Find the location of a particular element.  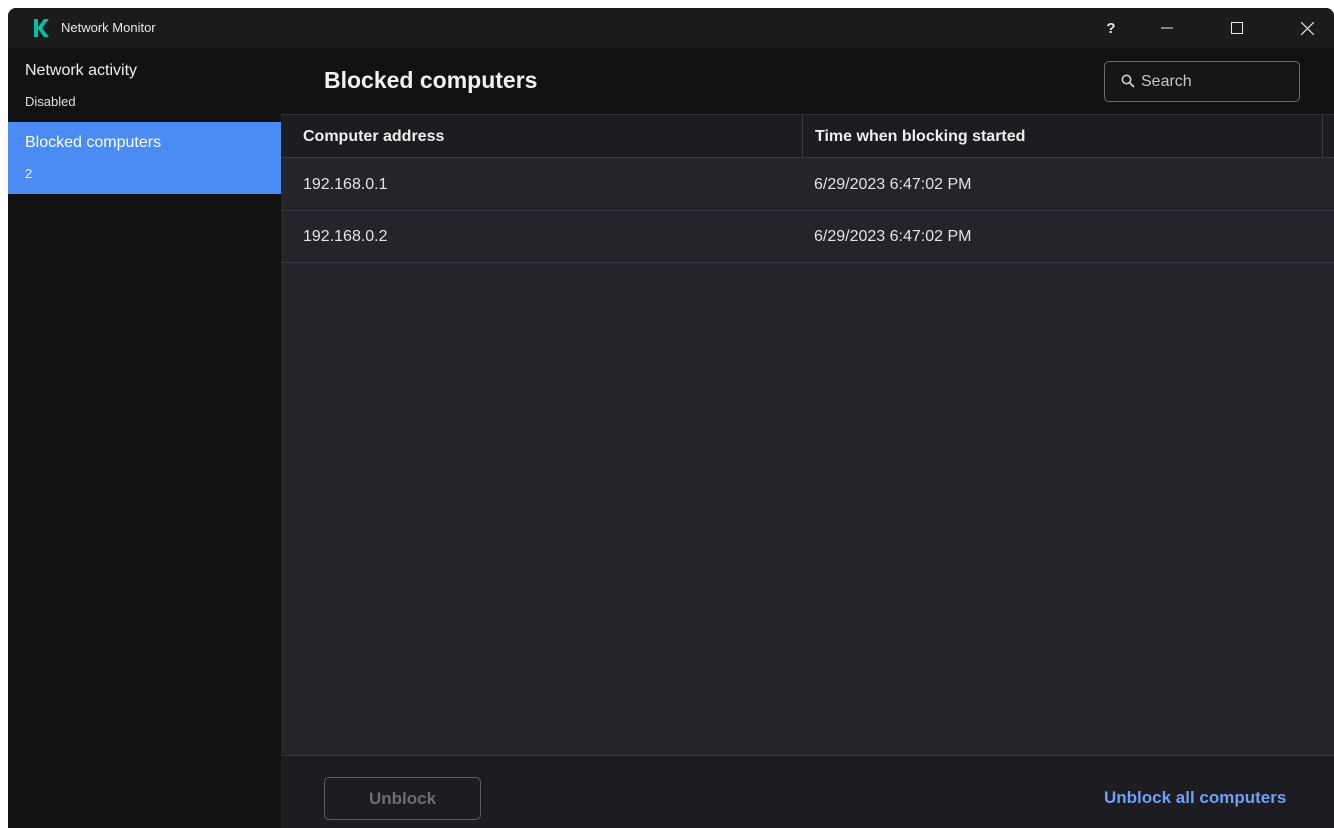

search-box is located at coordinates (1202, 81).